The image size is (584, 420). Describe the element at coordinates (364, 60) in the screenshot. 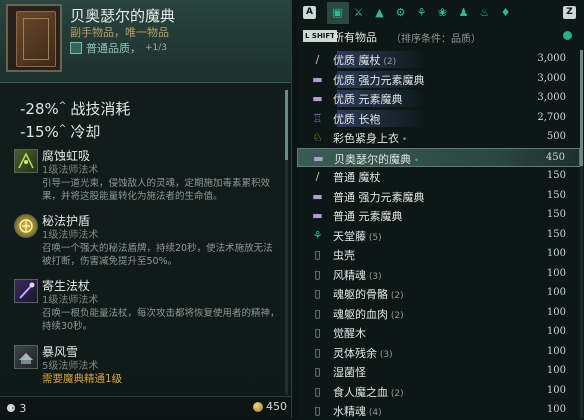

I see `item-name: 优质 魔杖 (2)` at that location.